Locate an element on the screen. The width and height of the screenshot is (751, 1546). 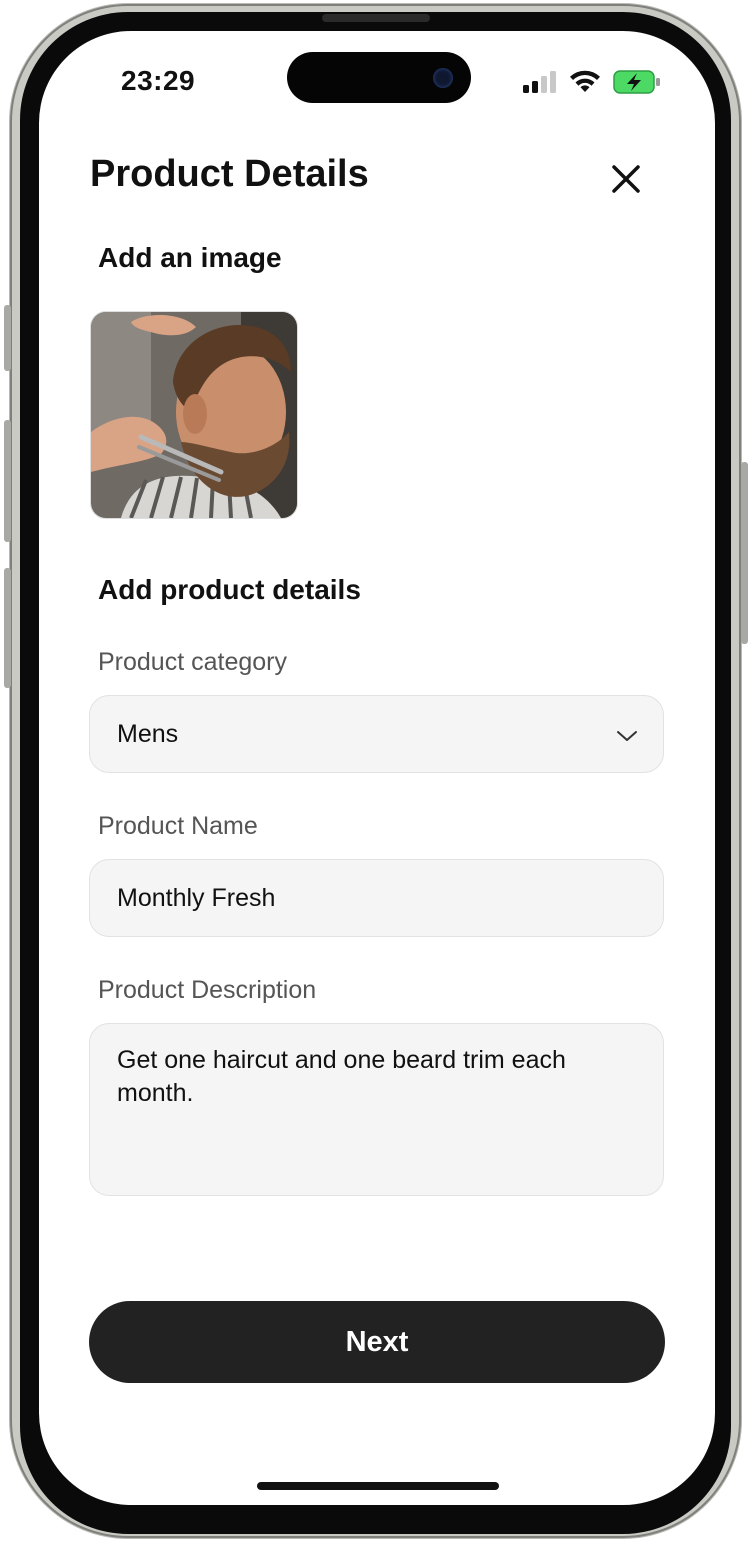
power-button is located at coordinates (744, 553).